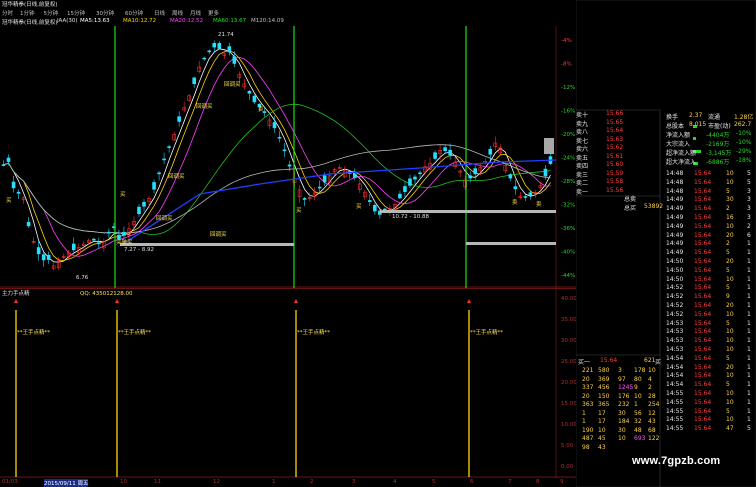 Image resolution: width=756 pixels, height=487 pixels. What do you see at coordinates (177, 13) in the screenshot?
I see `period-tab-7: 周线` at bounding box center [177, 13].